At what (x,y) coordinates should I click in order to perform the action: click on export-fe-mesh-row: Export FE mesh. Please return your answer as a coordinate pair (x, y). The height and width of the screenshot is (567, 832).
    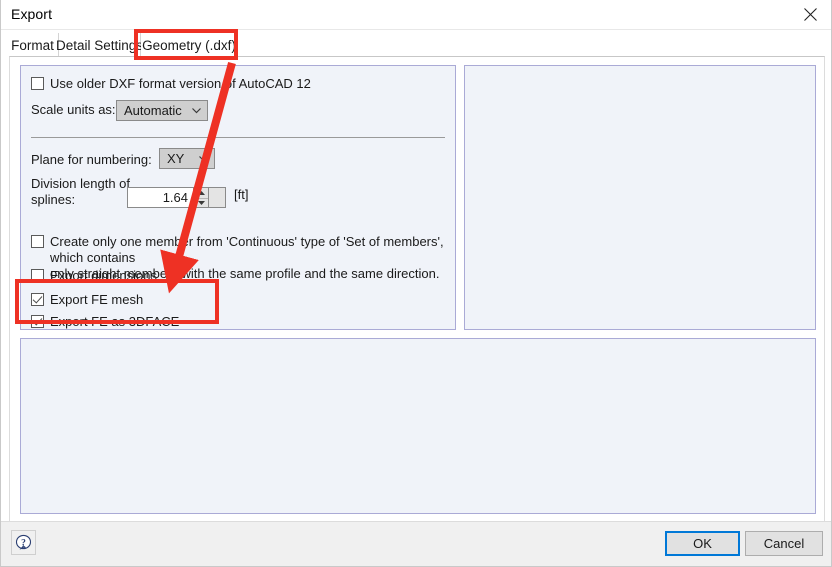
    Looking at the image, I should click on (87, 299).